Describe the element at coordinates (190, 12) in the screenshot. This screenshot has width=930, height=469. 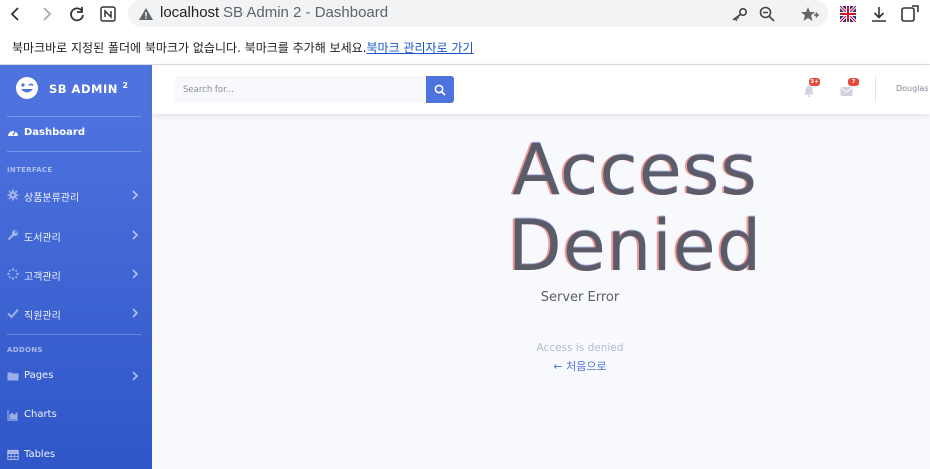
I see `address-host: localhost` at that location.